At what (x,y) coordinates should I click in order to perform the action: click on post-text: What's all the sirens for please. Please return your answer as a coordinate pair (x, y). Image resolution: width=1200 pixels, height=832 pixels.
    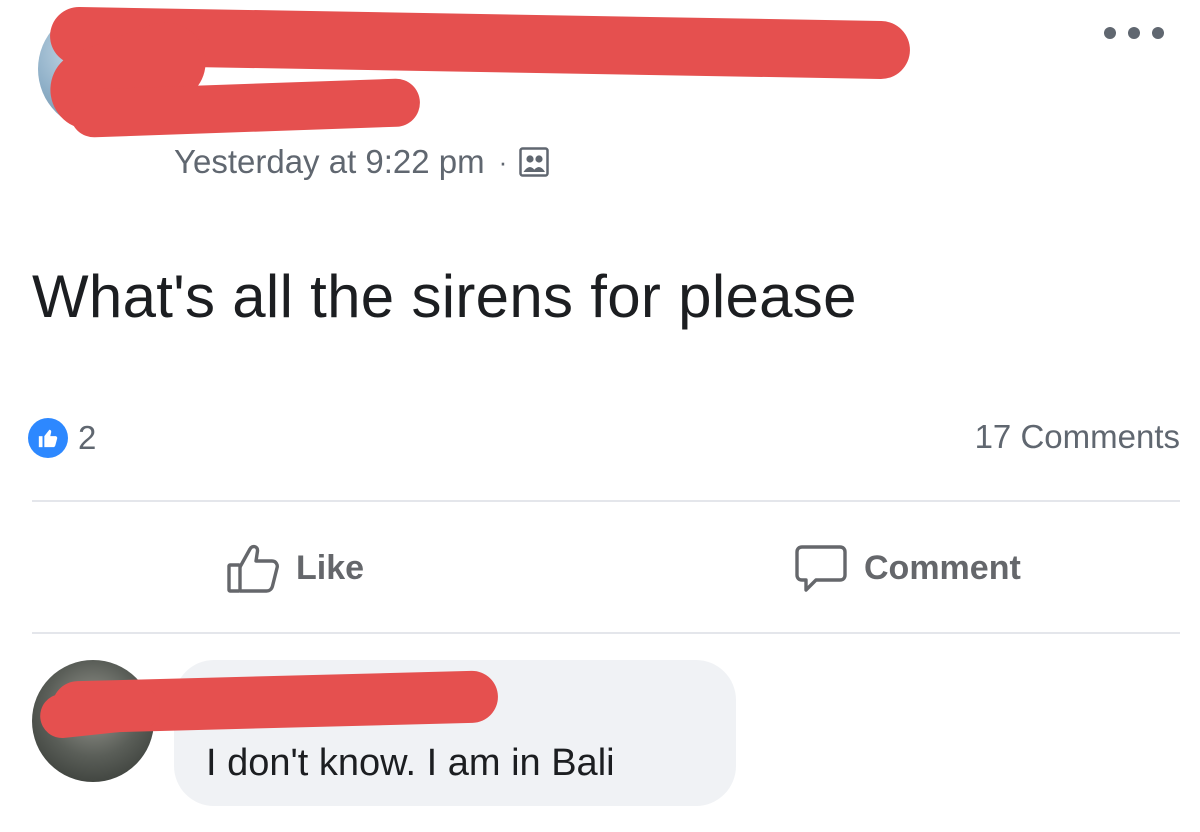
    Looking at the image, I should click on (444, 296).